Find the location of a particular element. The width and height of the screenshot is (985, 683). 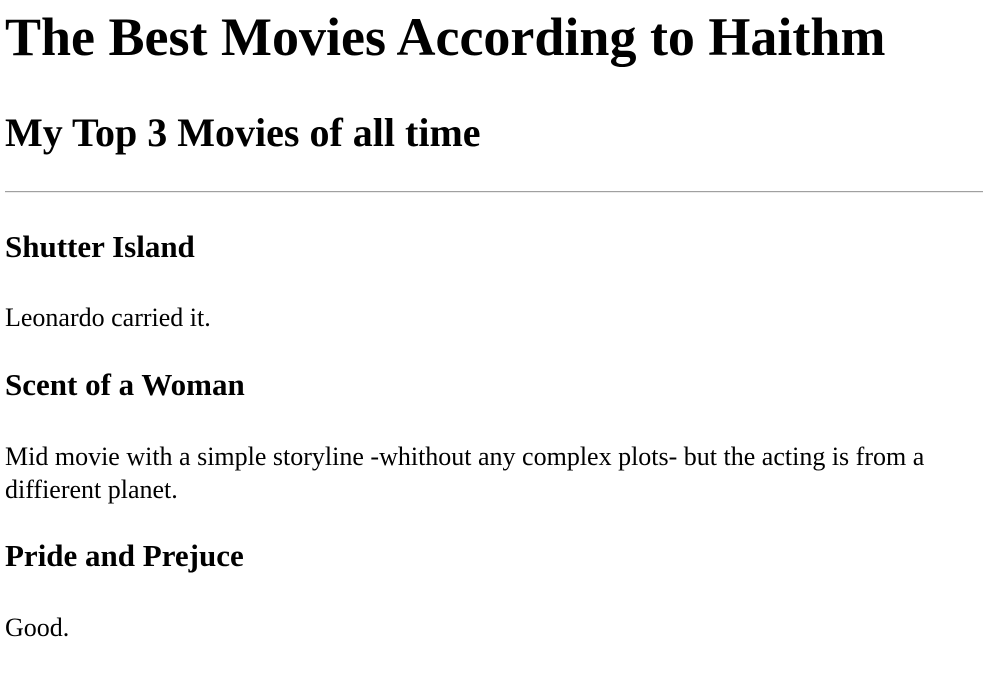

movie-title-pride-and-prejuce: Pride and Prejuce is located at coordinates (124, 555).